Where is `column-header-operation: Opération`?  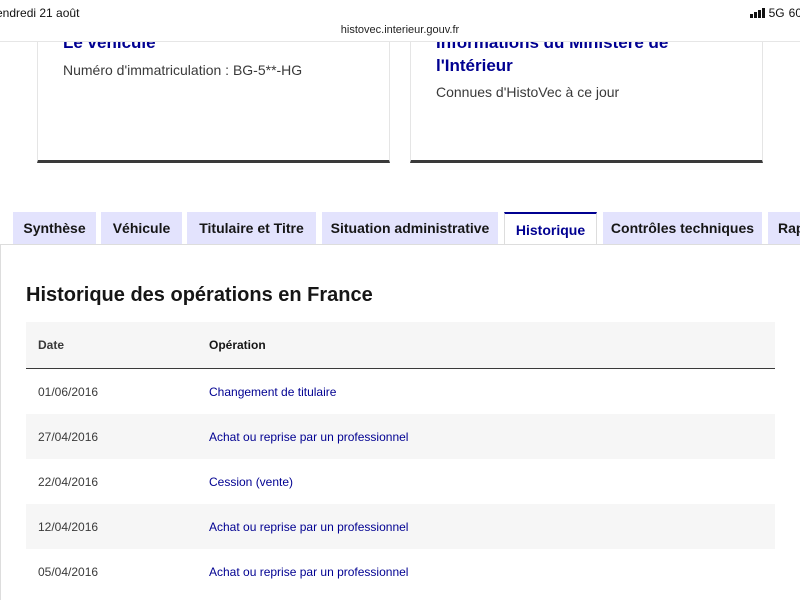
column-header-operation: Opération is located at coordinates (237, 345).